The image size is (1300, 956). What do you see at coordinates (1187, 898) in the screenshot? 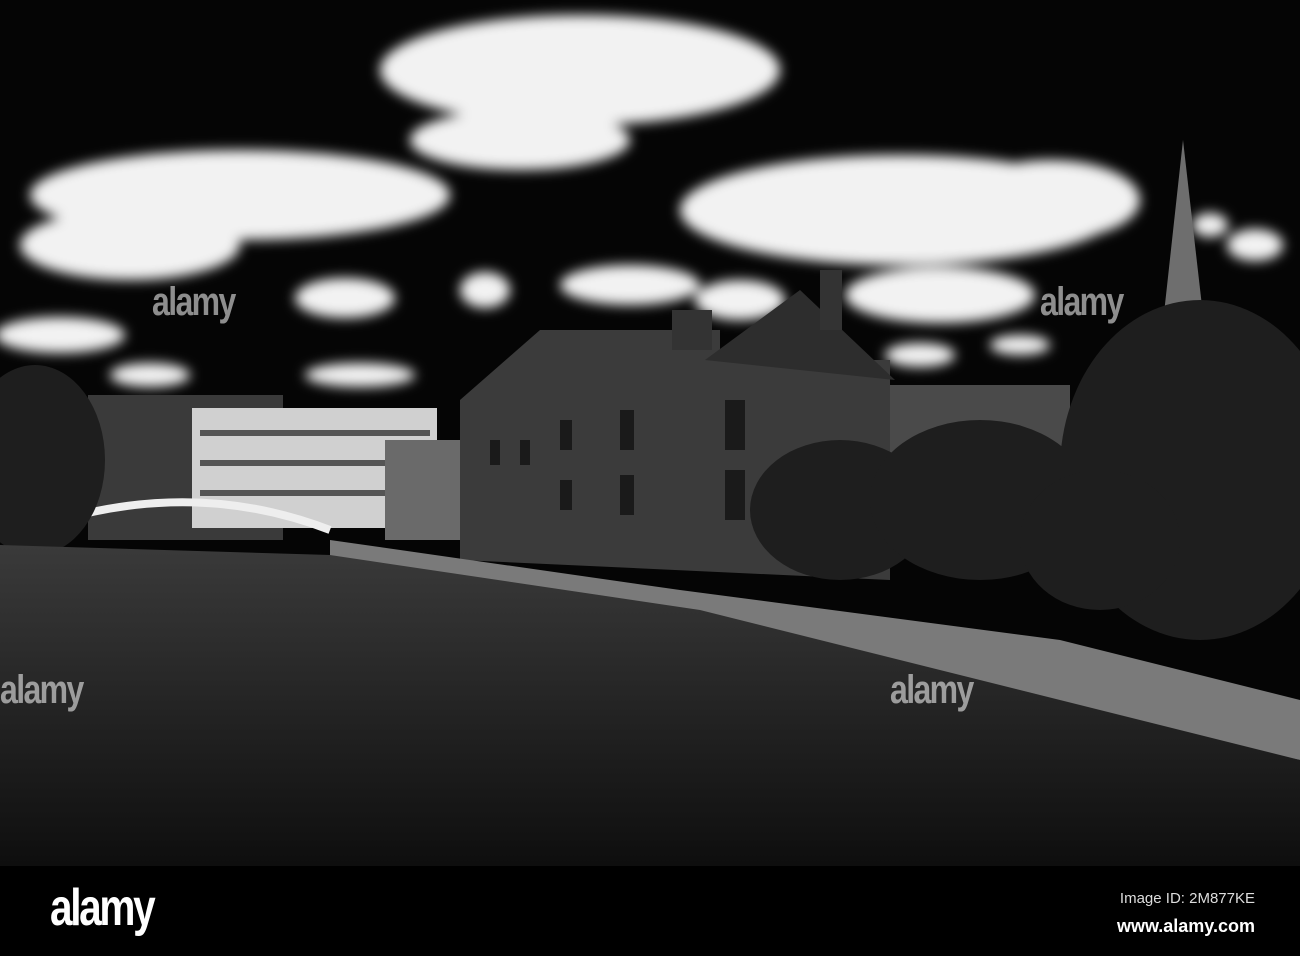
I see `image-id: Image ID: 2M877KE` at bounding box center [1187, 898].